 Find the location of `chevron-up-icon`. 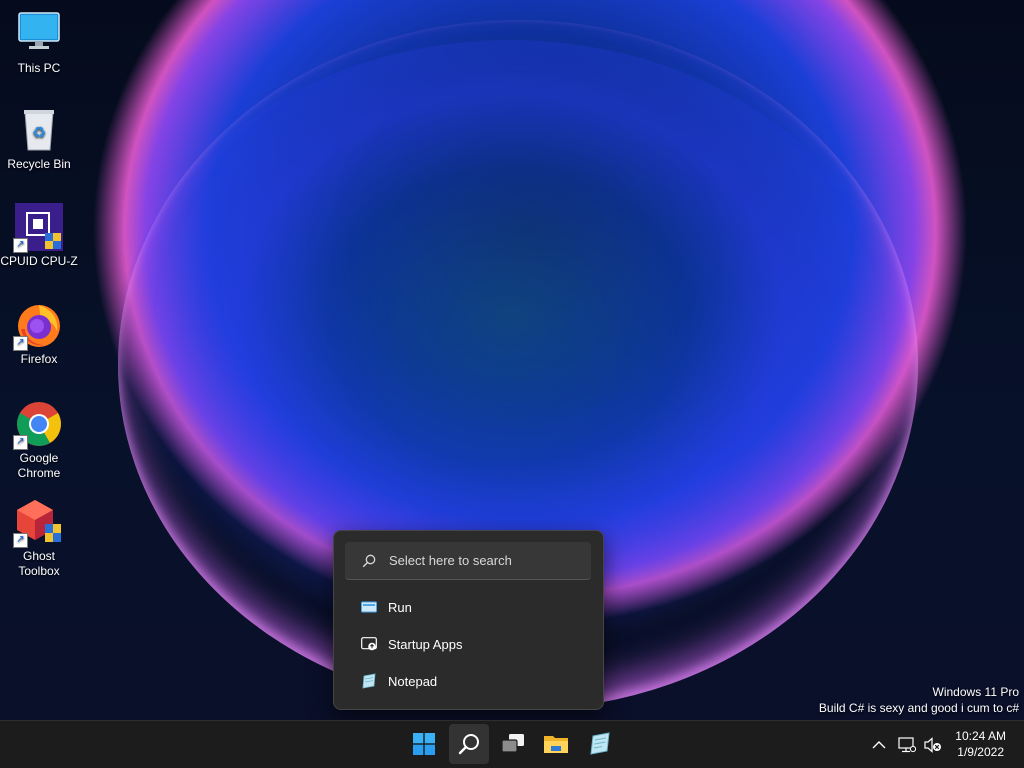

chevron-up-icon is located at coordinates (879, 744).